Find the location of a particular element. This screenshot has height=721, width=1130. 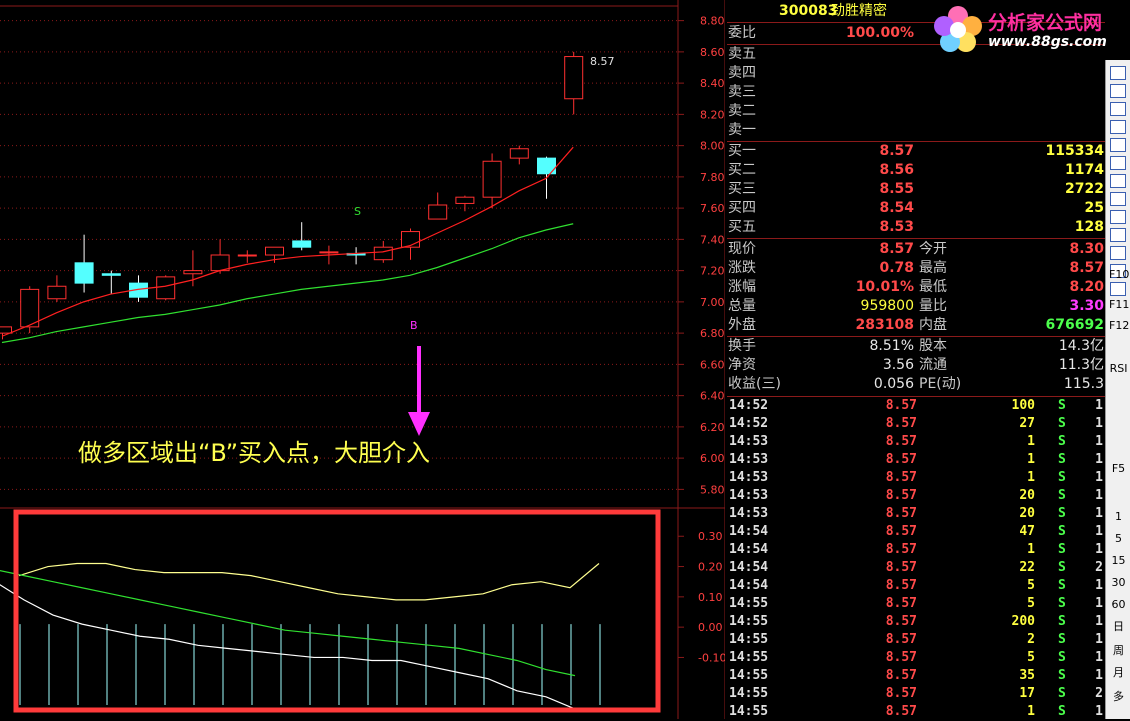

fin-label: 收益(三) is located at coordinates (754, 384).